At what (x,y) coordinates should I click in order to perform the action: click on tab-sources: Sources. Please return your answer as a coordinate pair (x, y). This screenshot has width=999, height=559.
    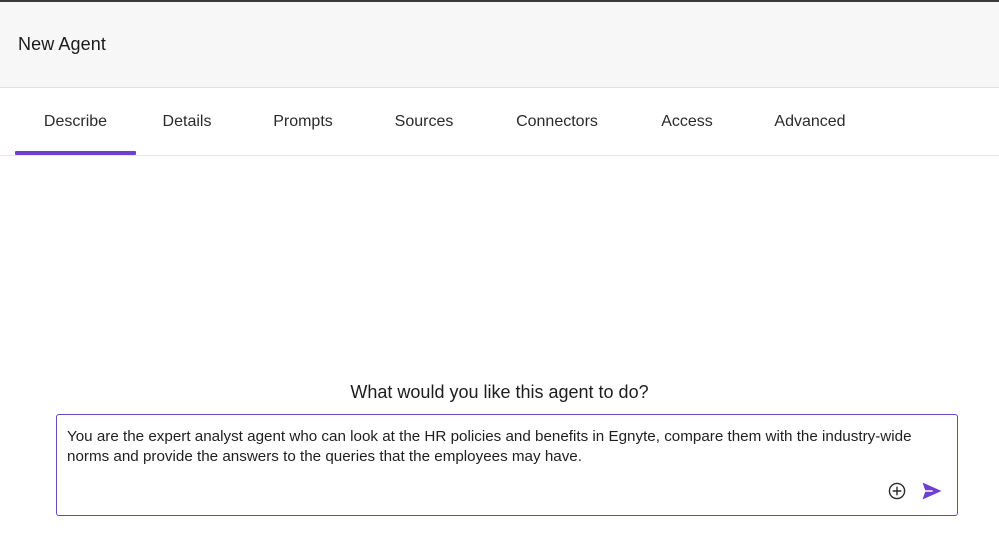
    Looking at the image, I should click on (424, 121).